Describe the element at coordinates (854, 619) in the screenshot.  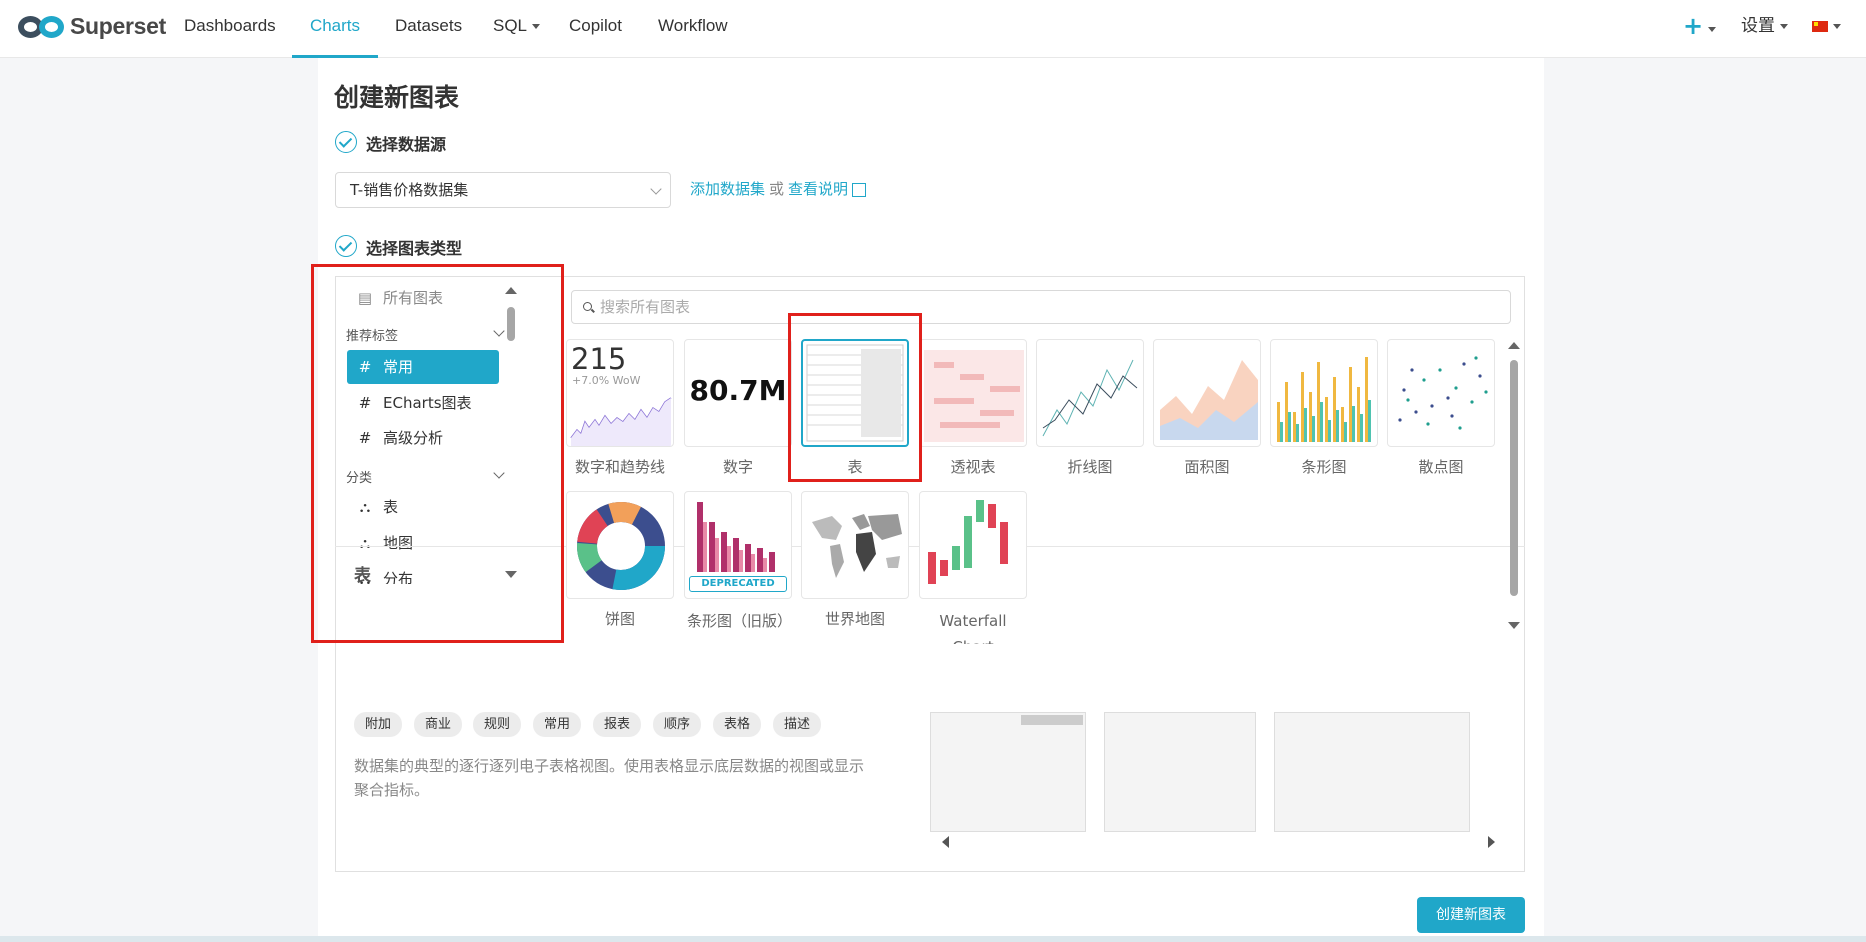
I see `chart-tile-label: 世界地图` at that location.